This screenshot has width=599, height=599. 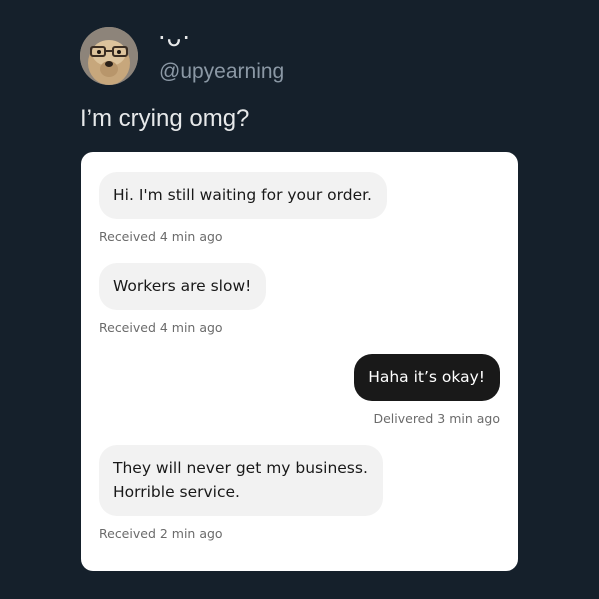 What do you see at coordinates (174, 38) in the screenshot?
I see `display-name: ·ᴗ·` at bounding box center [174, 38].